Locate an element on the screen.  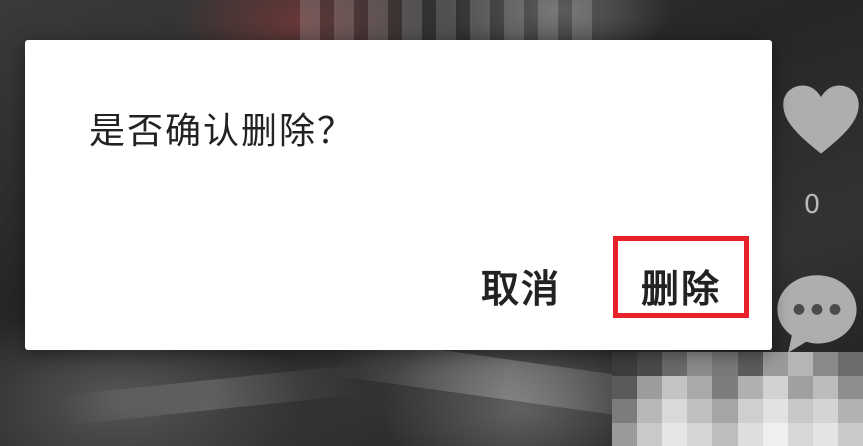
dialog-message: 是否确认删除？ is located at coordinates (222, 131).